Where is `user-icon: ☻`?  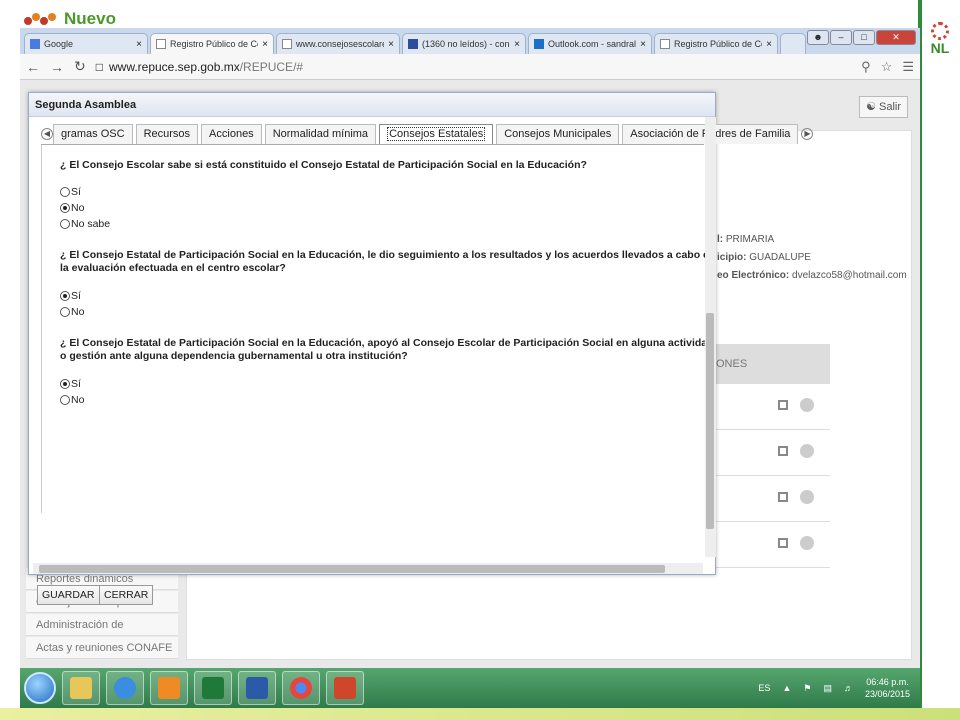
user-icon: ☻ is located at coordinates (818, 37).